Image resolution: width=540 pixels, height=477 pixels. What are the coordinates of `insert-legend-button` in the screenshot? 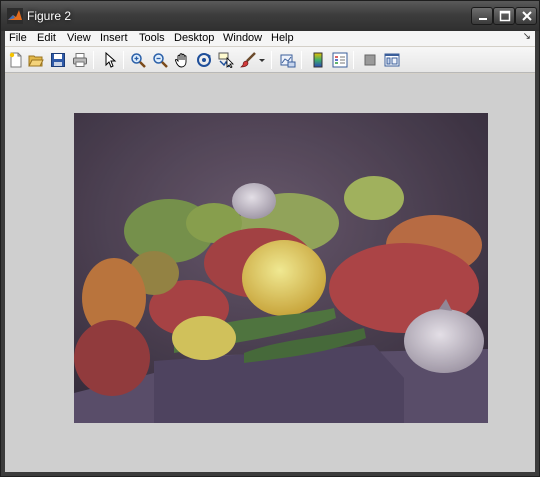 It's located at (340, 60).